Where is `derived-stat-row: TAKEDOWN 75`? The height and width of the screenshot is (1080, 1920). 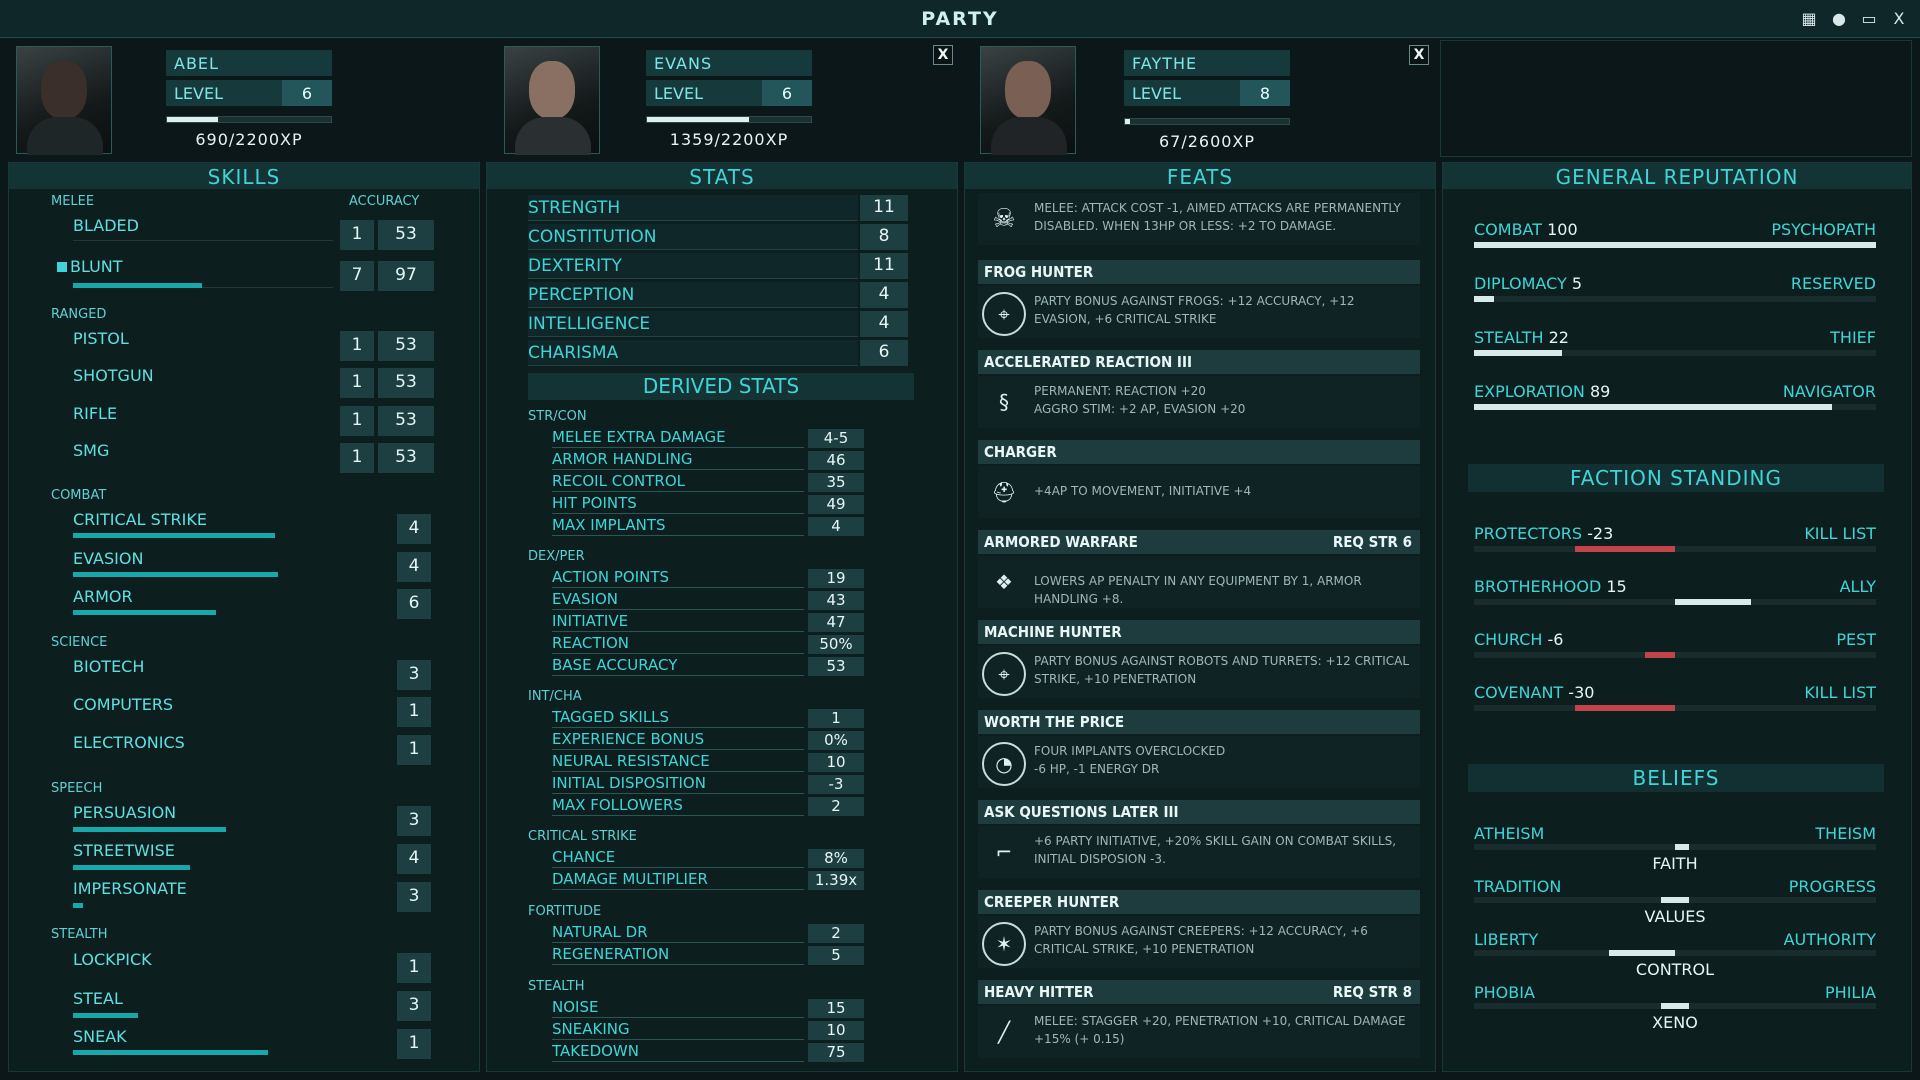 derived-stat-row: TAKEDOWN 75 is located at coordinates (708, 1052).